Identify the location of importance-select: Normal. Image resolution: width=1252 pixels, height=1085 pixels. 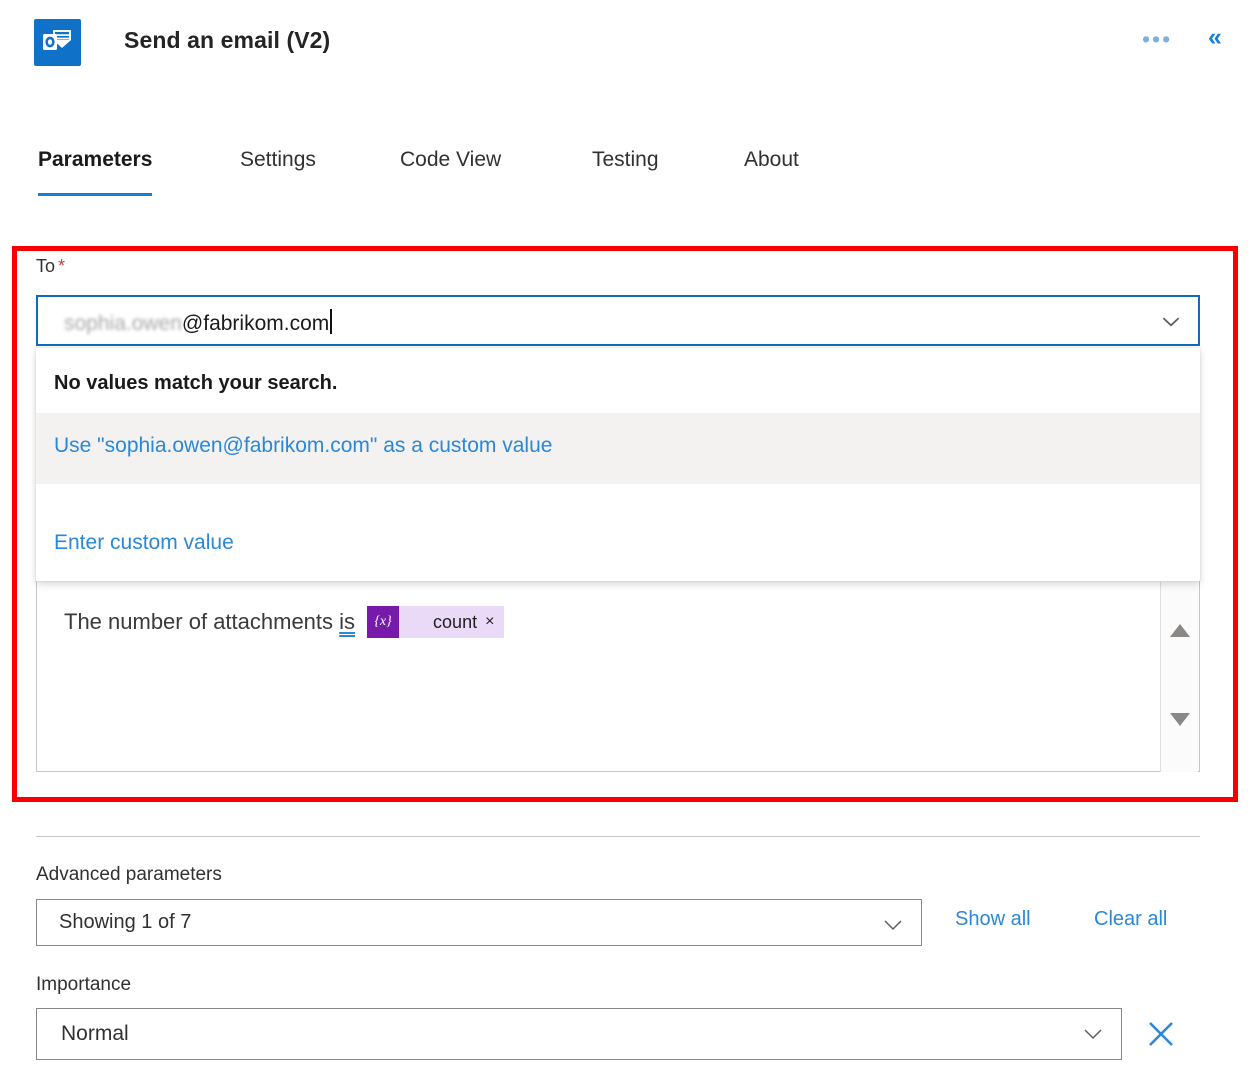
(579, 1034).